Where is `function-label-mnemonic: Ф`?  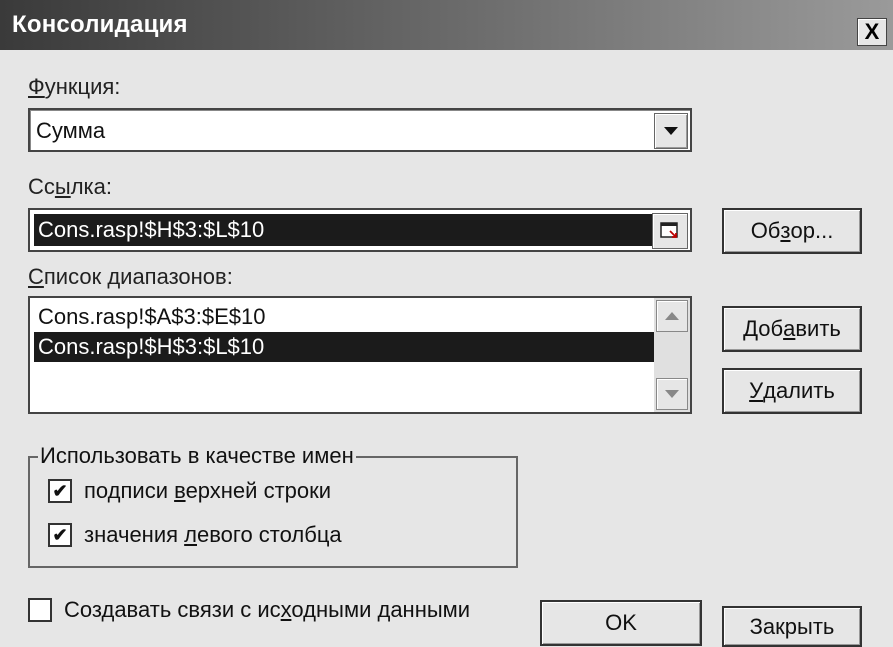
function-label-mnemonic: Ф is located at coordinates (36, 86).